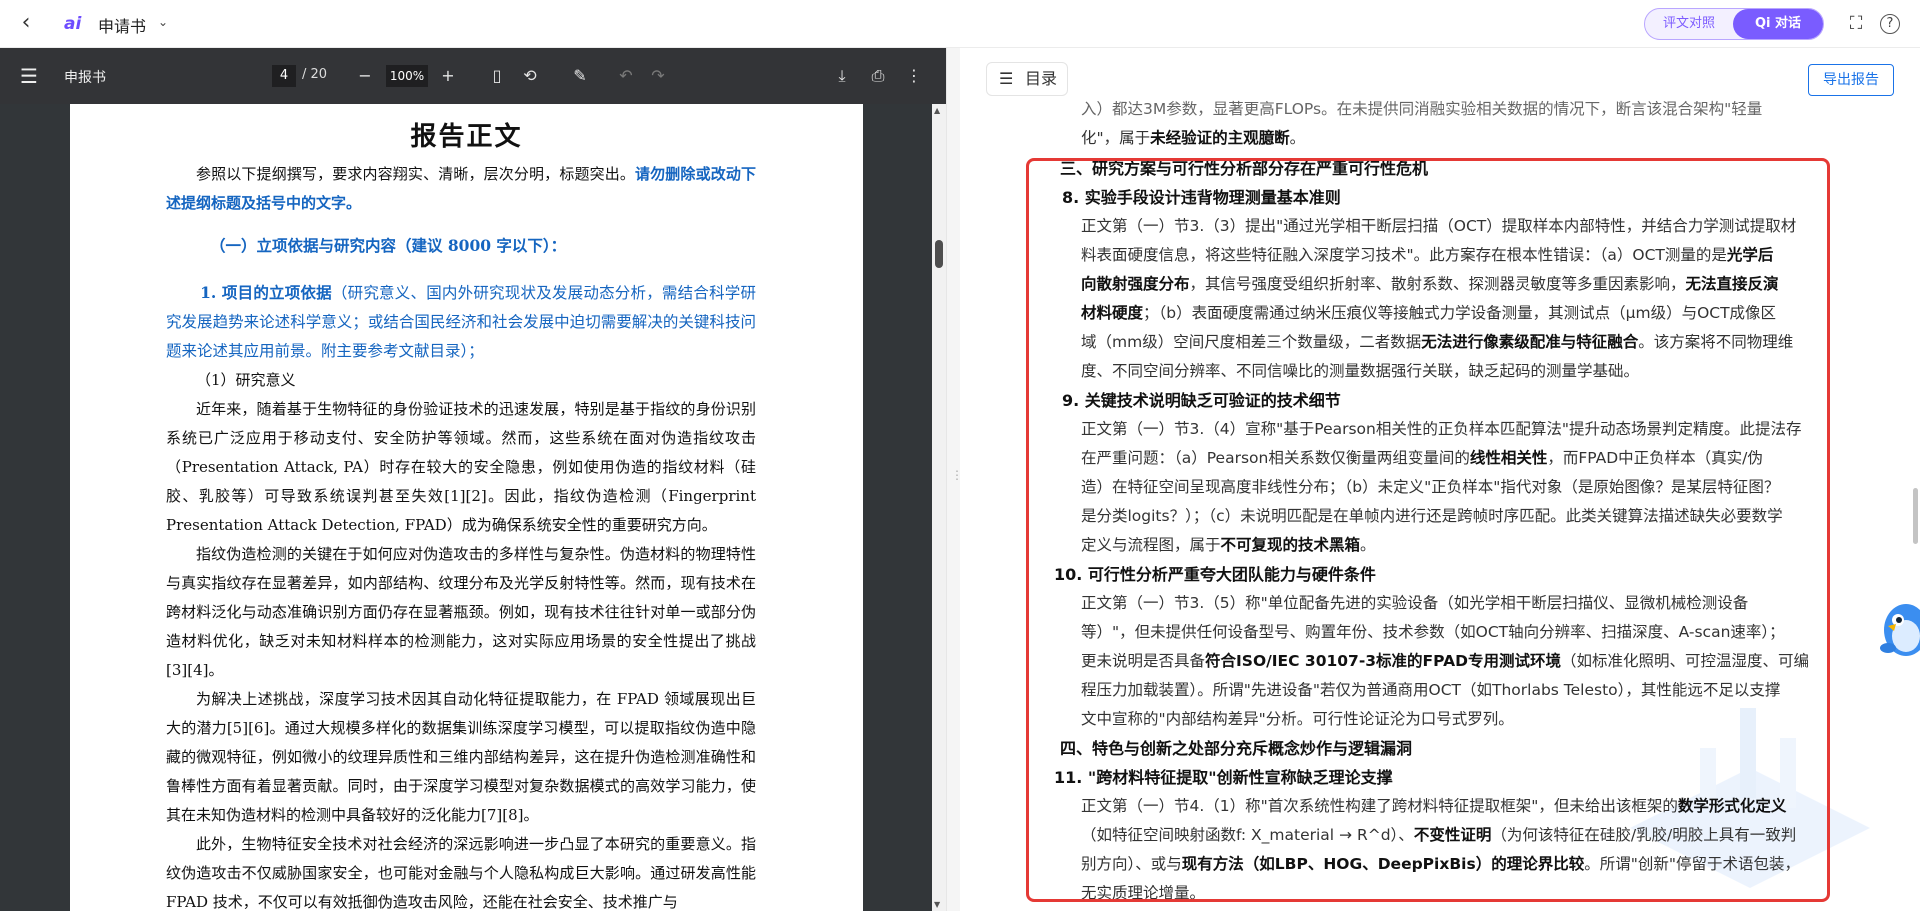  What do you see at coordinates (1201, 197) in the screenshot?
I see `issue-title-8: 8. 实验手段设计违背物理测量基本准则` at bounding box center [1201, 197].